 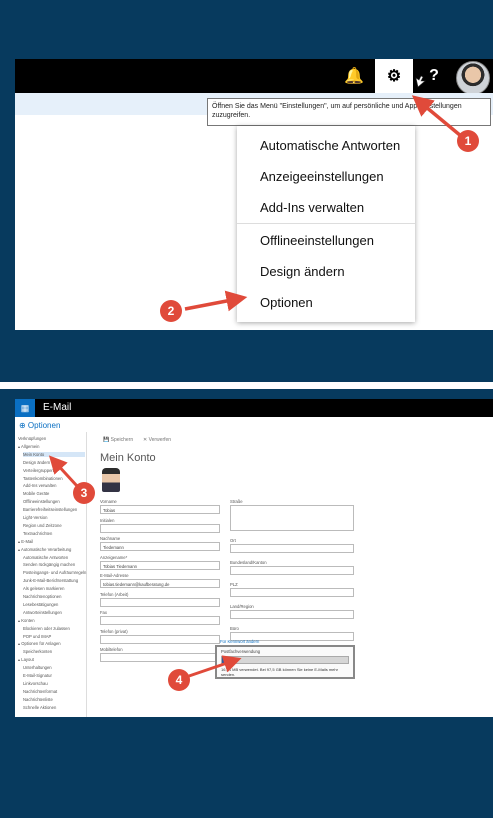 What do you see at coordinates (420, 81) in the screenshot?
I see `mouse-cursor-icon` at bounding box center [420, 81].